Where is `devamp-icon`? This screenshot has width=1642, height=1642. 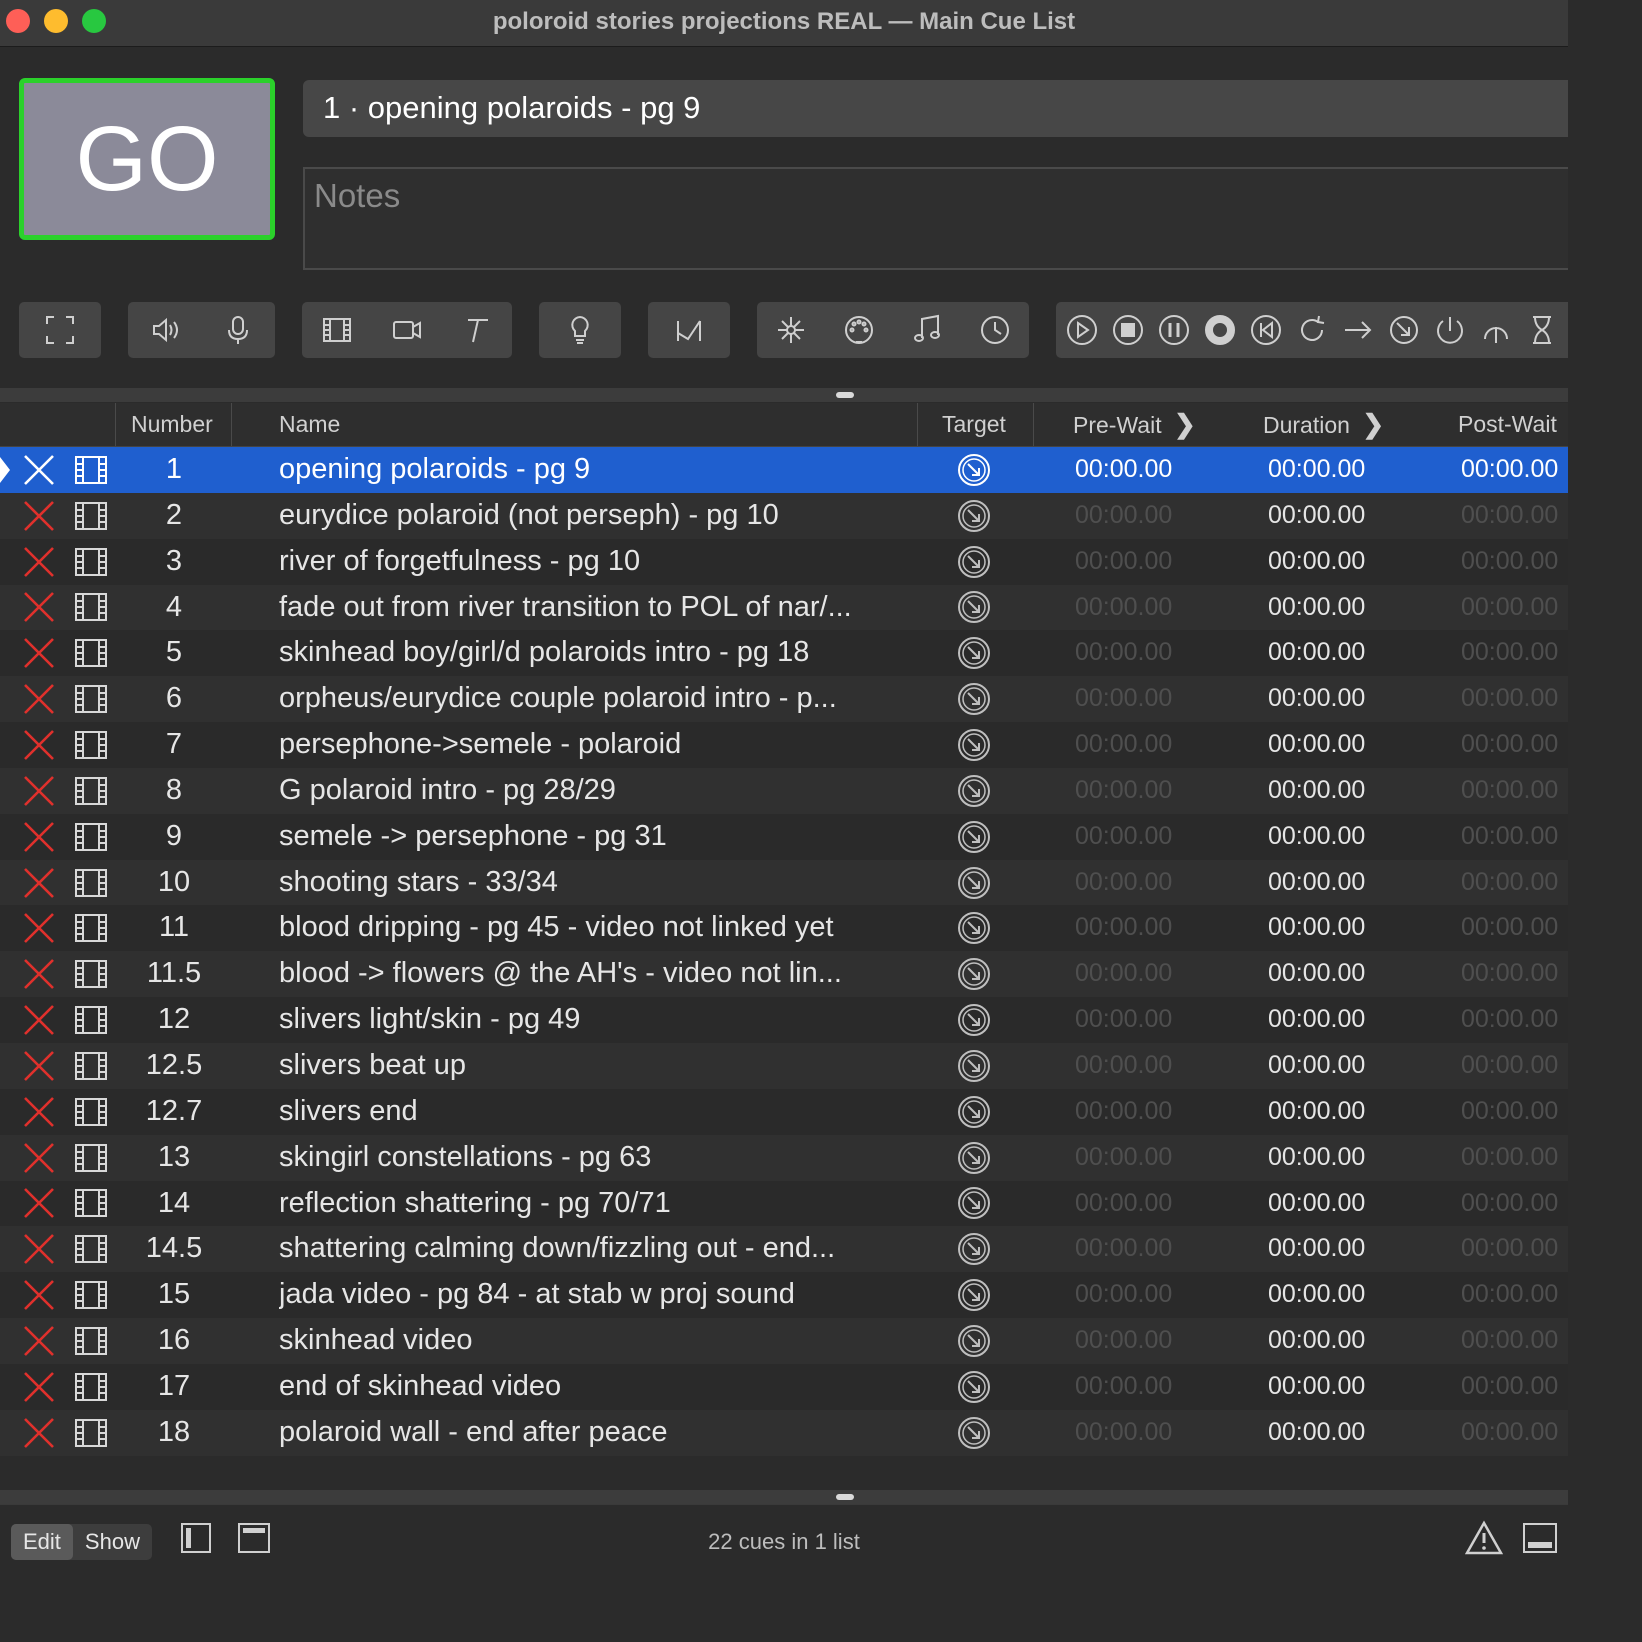 devamp-icon is located at coordinates (1312, 330).